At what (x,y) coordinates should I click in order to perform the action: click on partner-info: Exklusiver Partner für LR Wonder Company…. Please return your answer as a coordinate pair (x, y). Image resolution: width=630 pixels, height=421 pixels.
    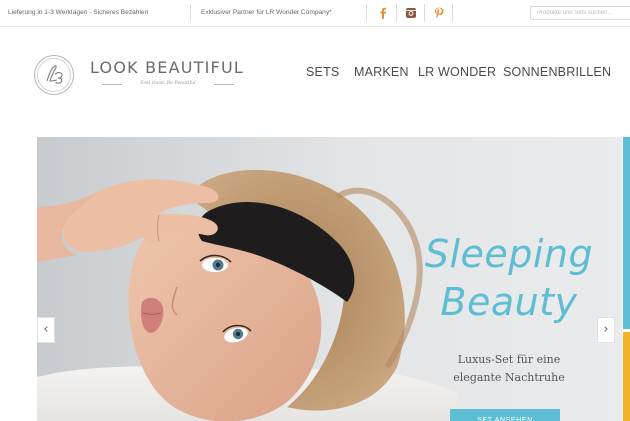
    Looking at the image, I should click on (266, 12).